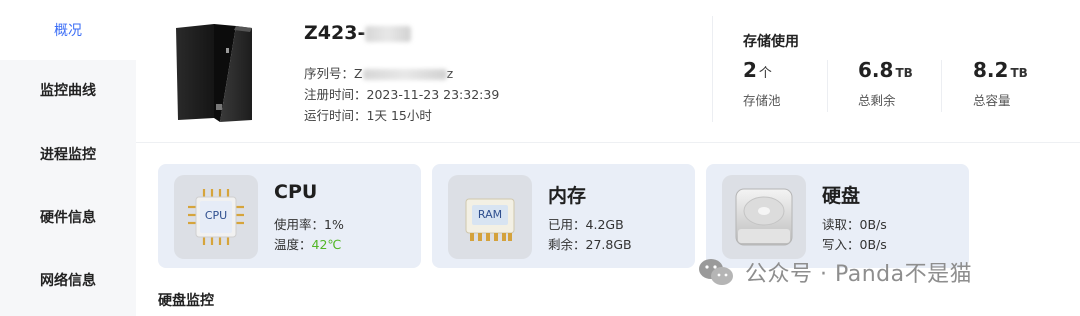  I want to click on disk-title: 硬盘, so click(841, 196).